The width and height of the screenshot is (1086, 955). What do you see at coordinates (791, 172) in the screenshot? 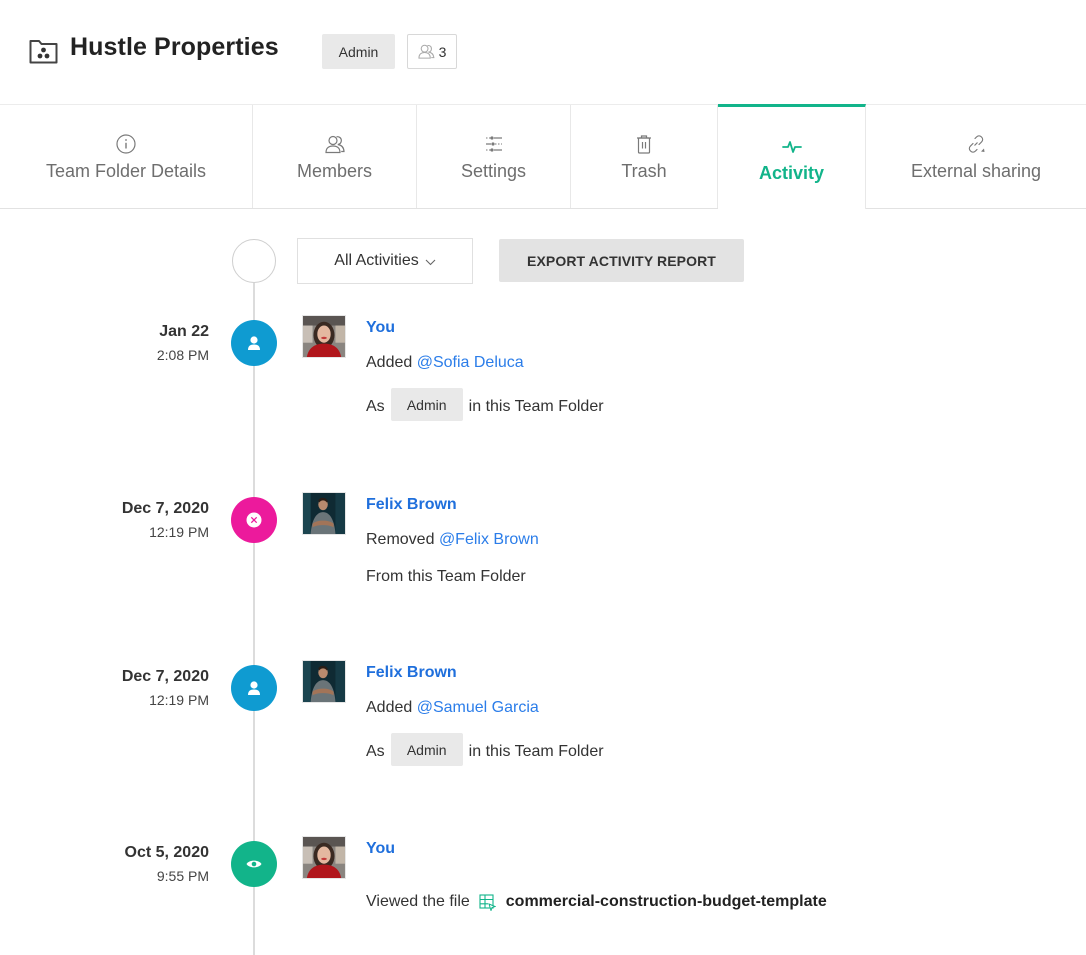
I see `tab-label: Activity` at bounding box center [791, 172].